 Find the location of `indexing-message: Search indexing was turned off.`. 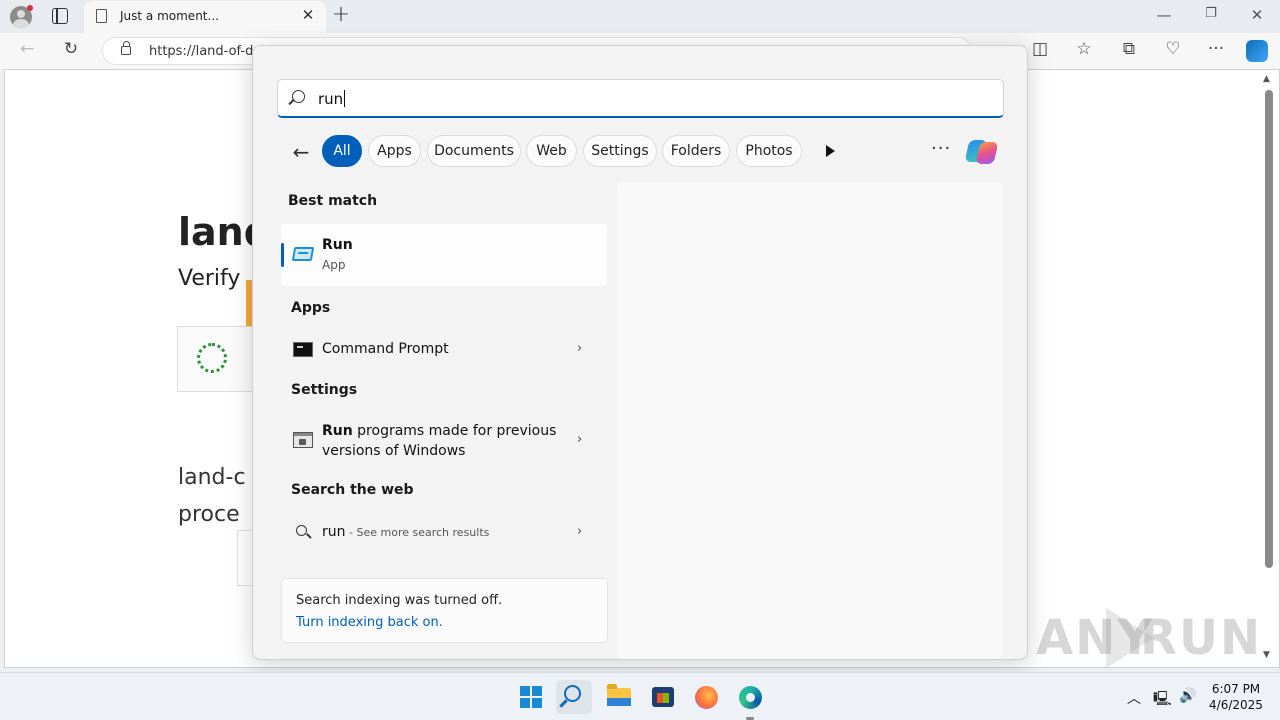

indexing-message: Search indexing was turned off. is located at coordinates (399, 600).